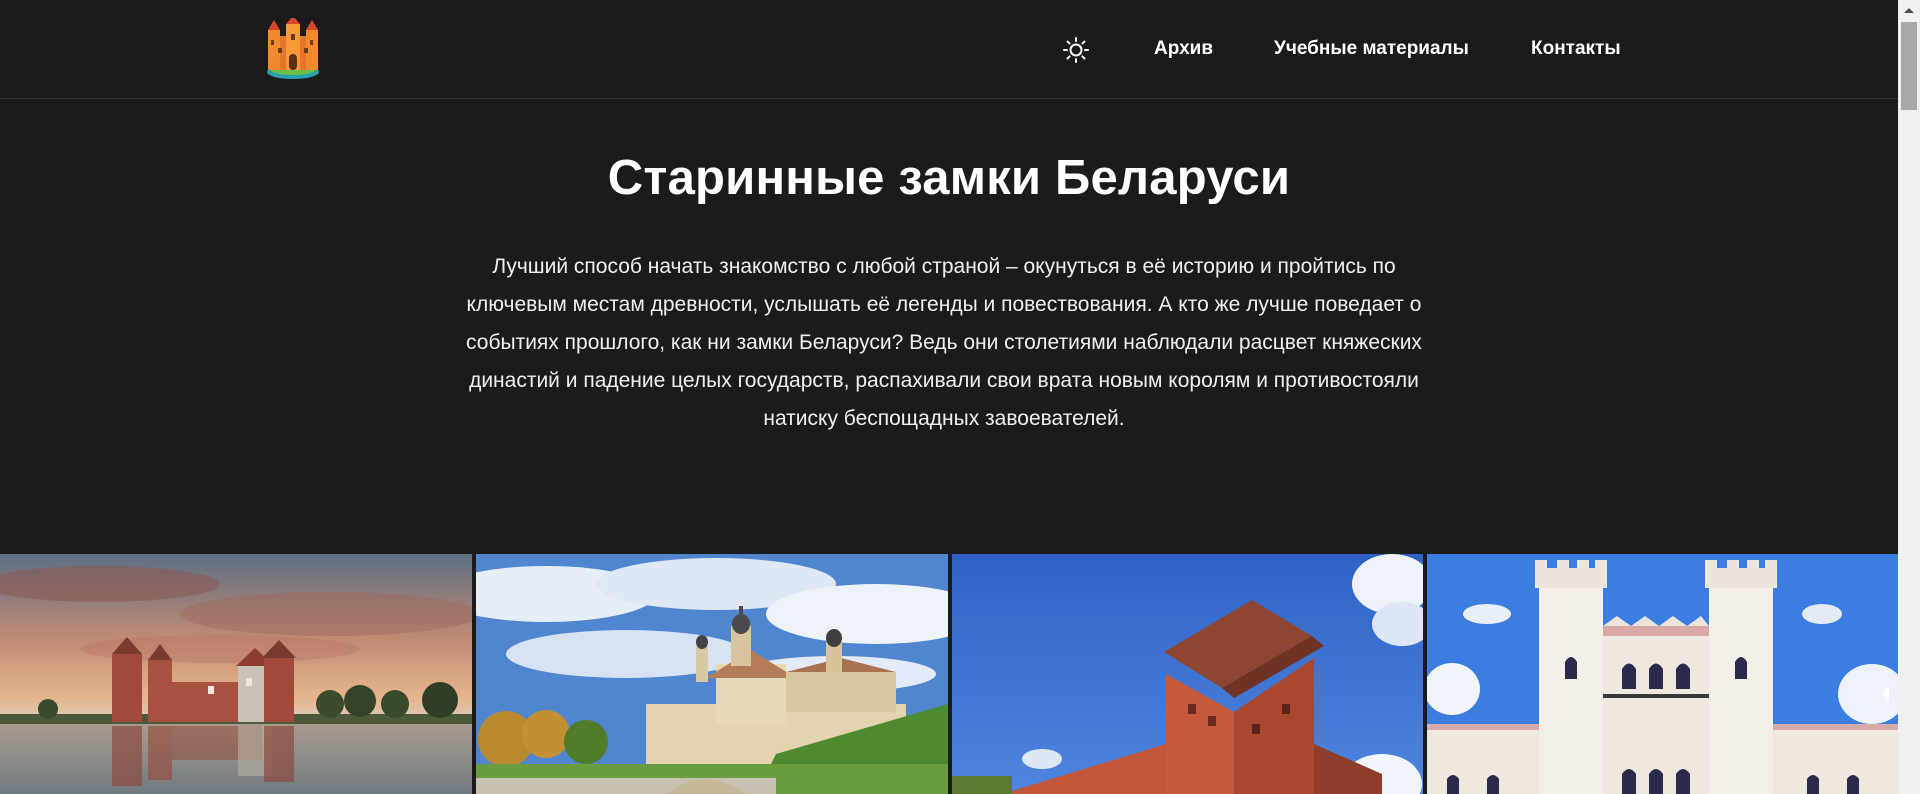  Describe the element at coordinates (293, 48) in the screenshot. I see `castle-logo-icon` at that location.